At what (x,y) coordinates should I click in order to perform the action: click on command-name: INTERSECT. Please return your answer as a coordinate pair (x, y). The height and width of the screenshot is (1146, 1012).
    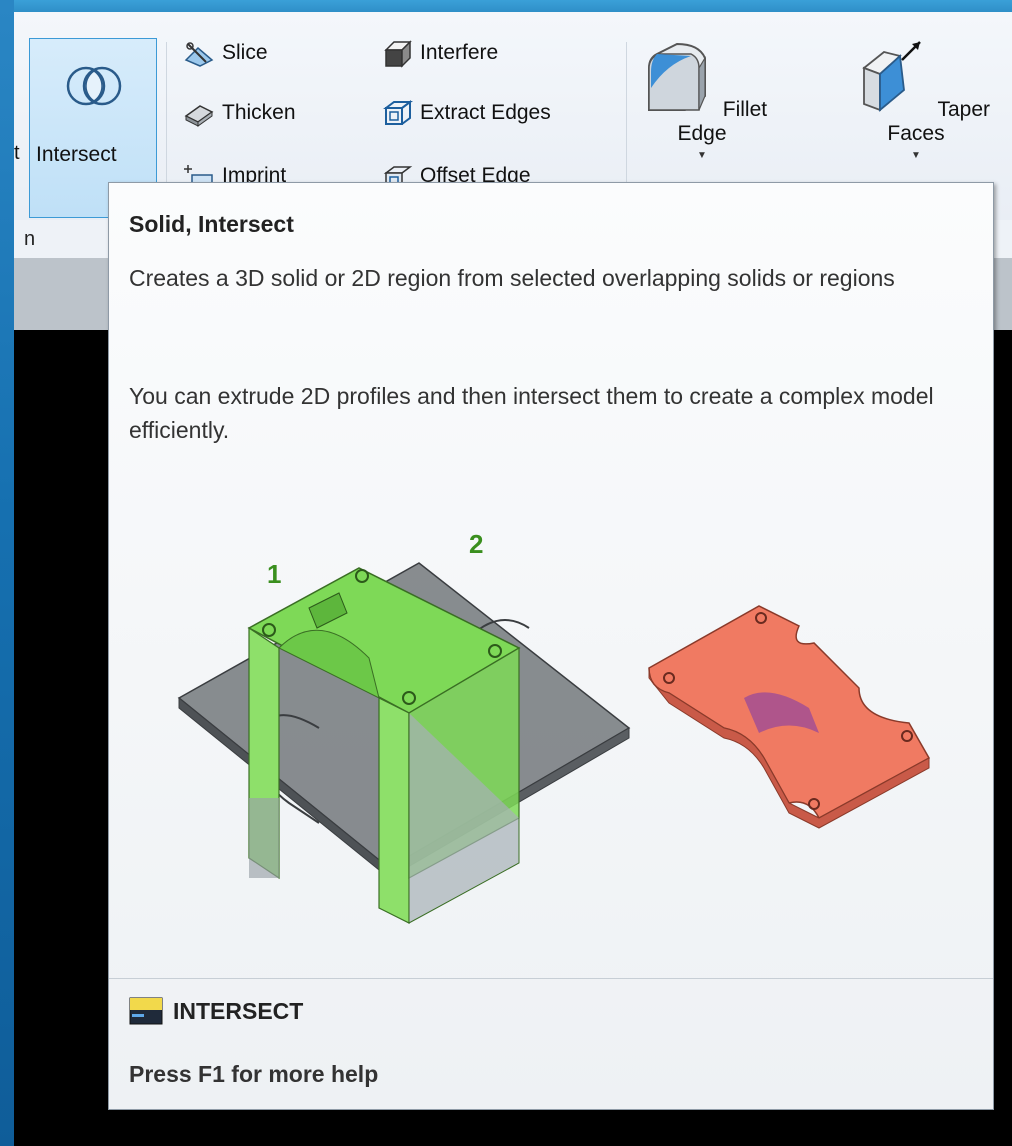
    Looking at the image, I should click on (238, 1010).